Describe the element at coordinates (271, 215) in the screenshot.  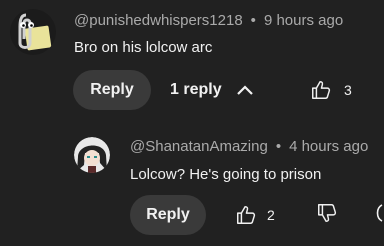
I see `like-count: 2` at that location.